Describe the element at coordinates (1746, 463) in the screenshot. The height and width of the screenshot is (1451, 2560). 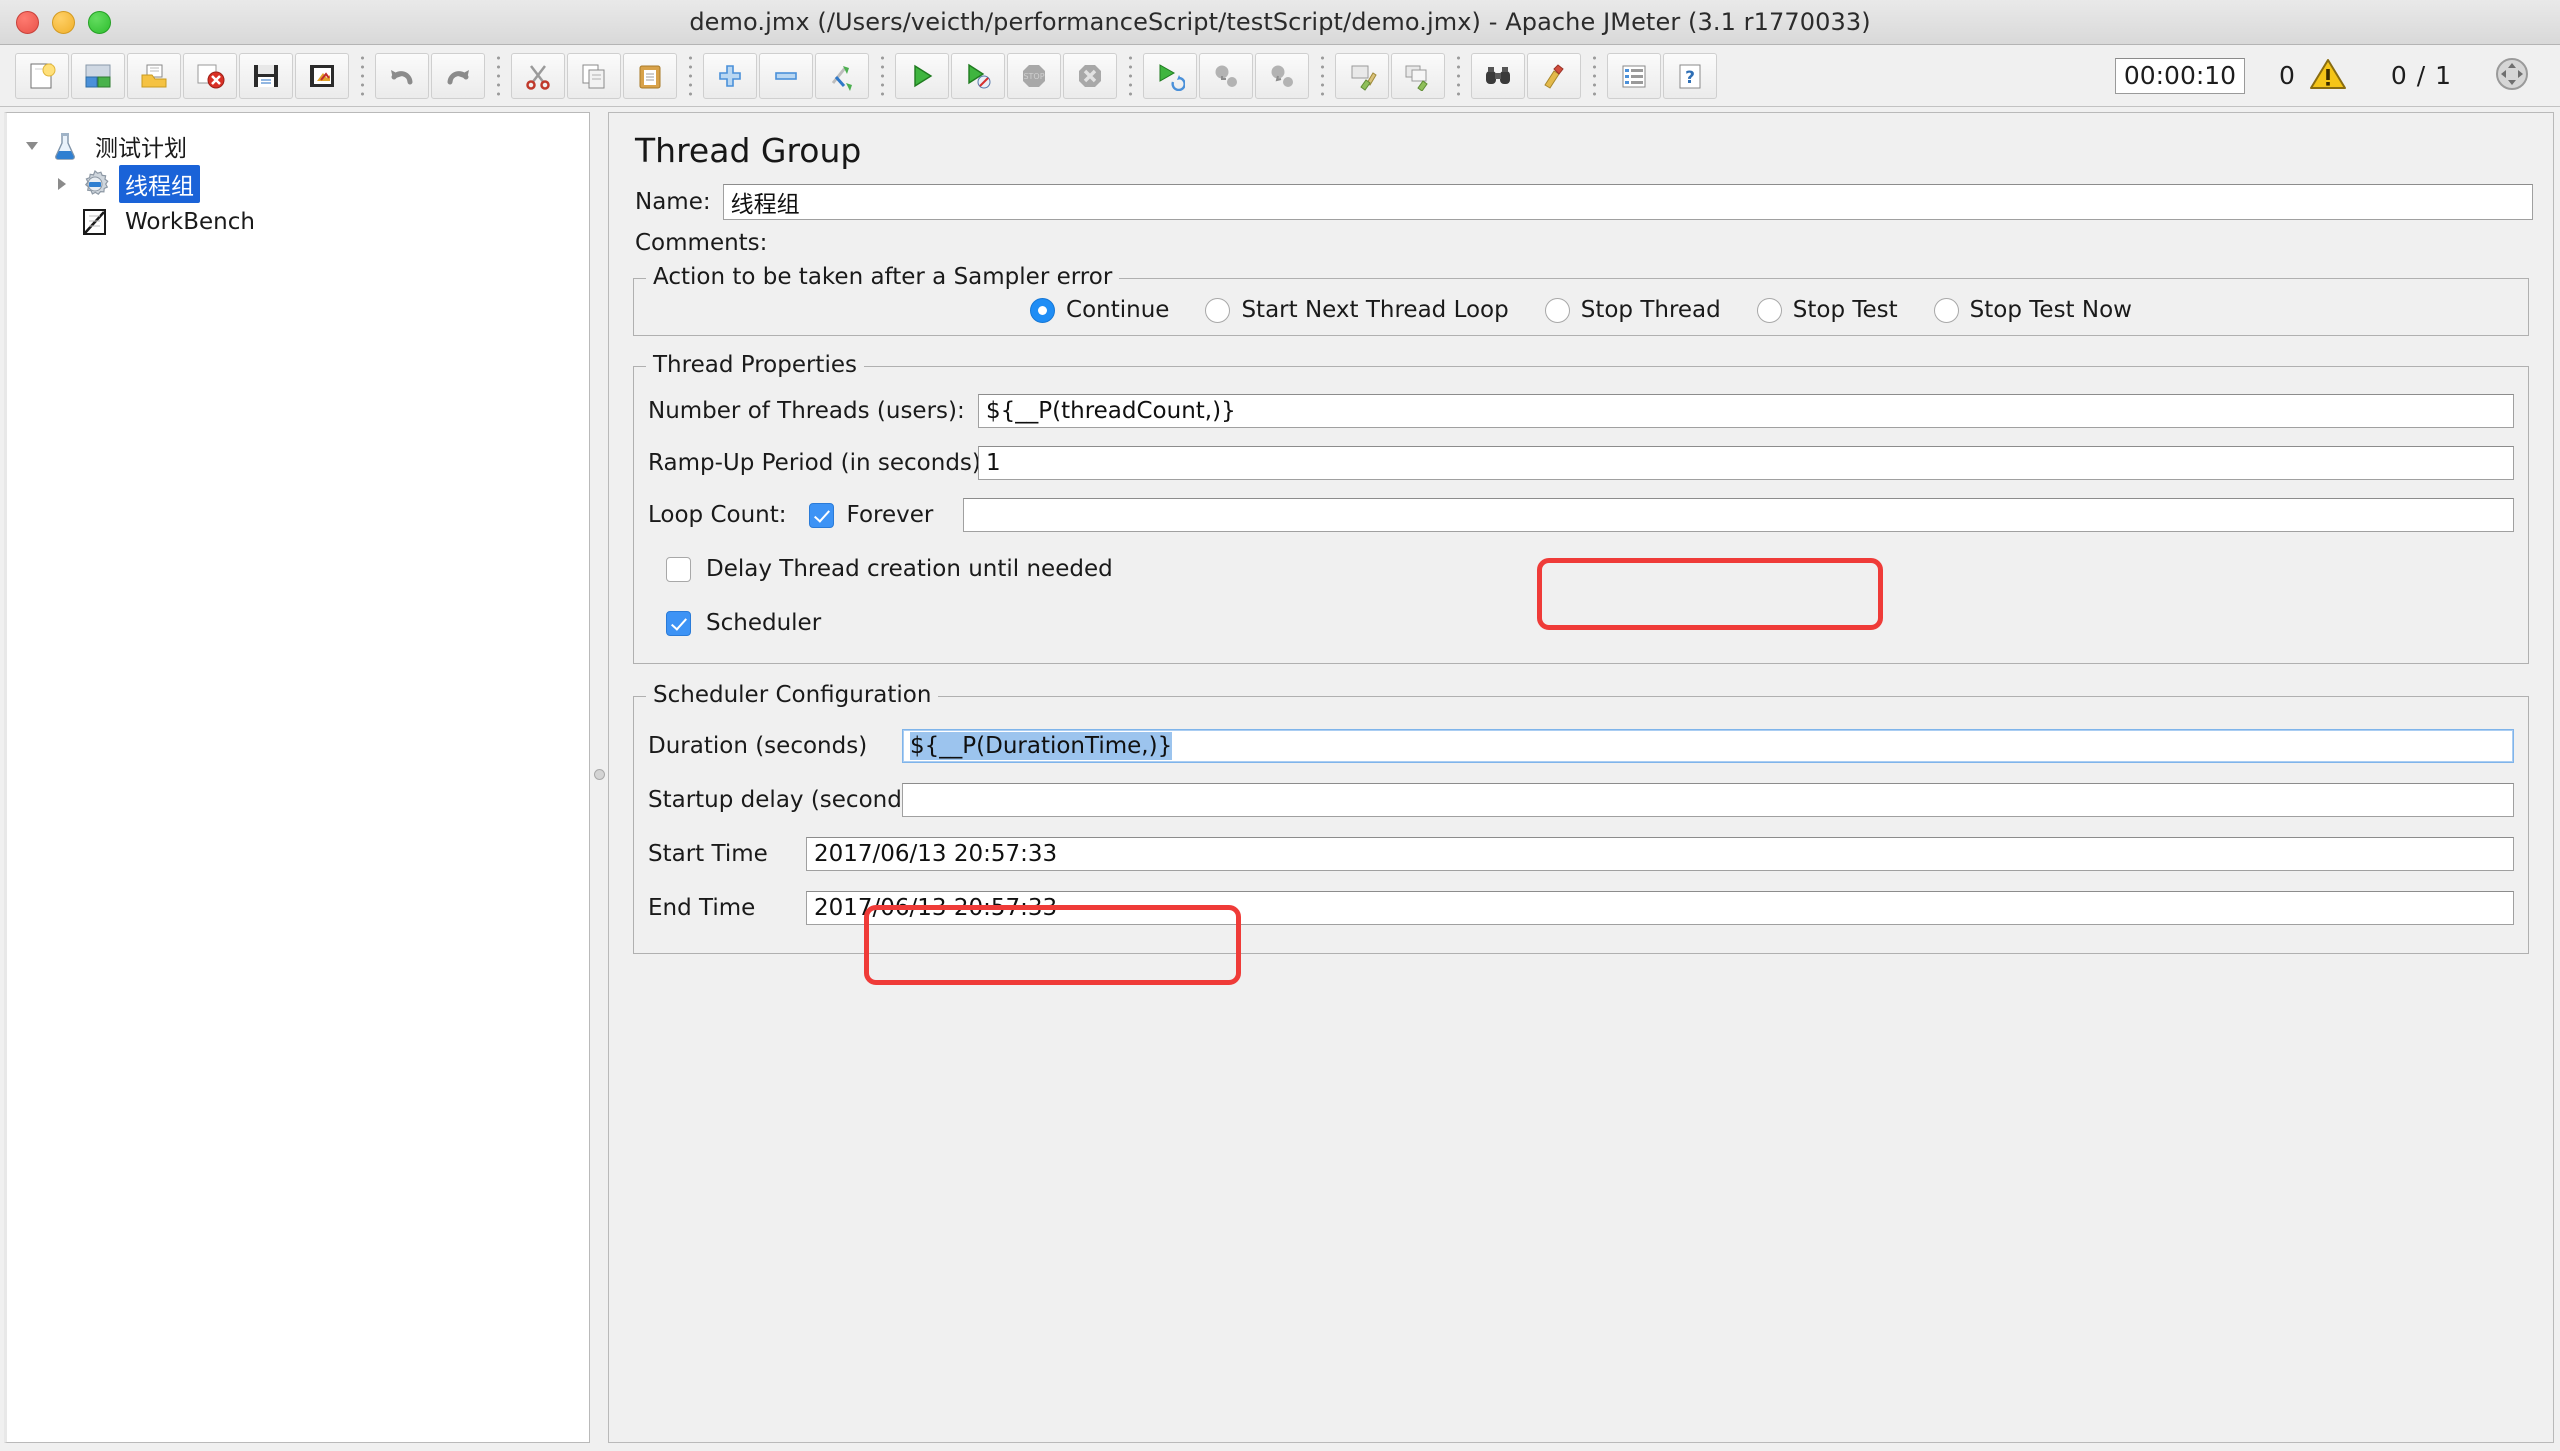
I see `ramp-up-input: 1` at that location.